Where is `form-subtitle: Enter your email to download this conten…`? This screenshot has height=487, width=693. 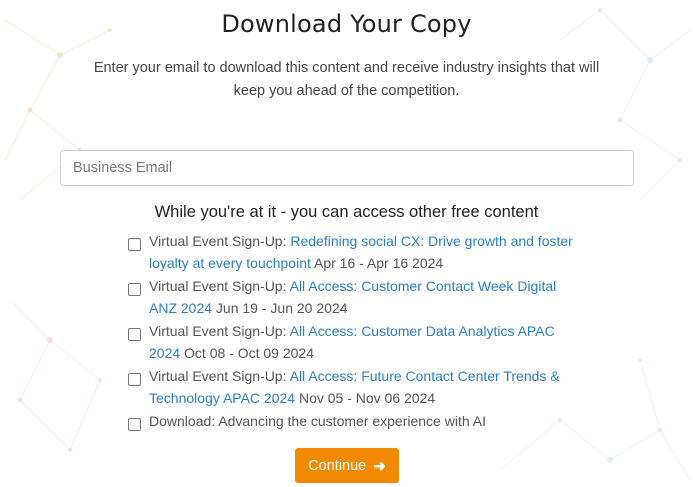 form-subtitle: Enter your email to download this conten… is located at coordinates (346, 79).